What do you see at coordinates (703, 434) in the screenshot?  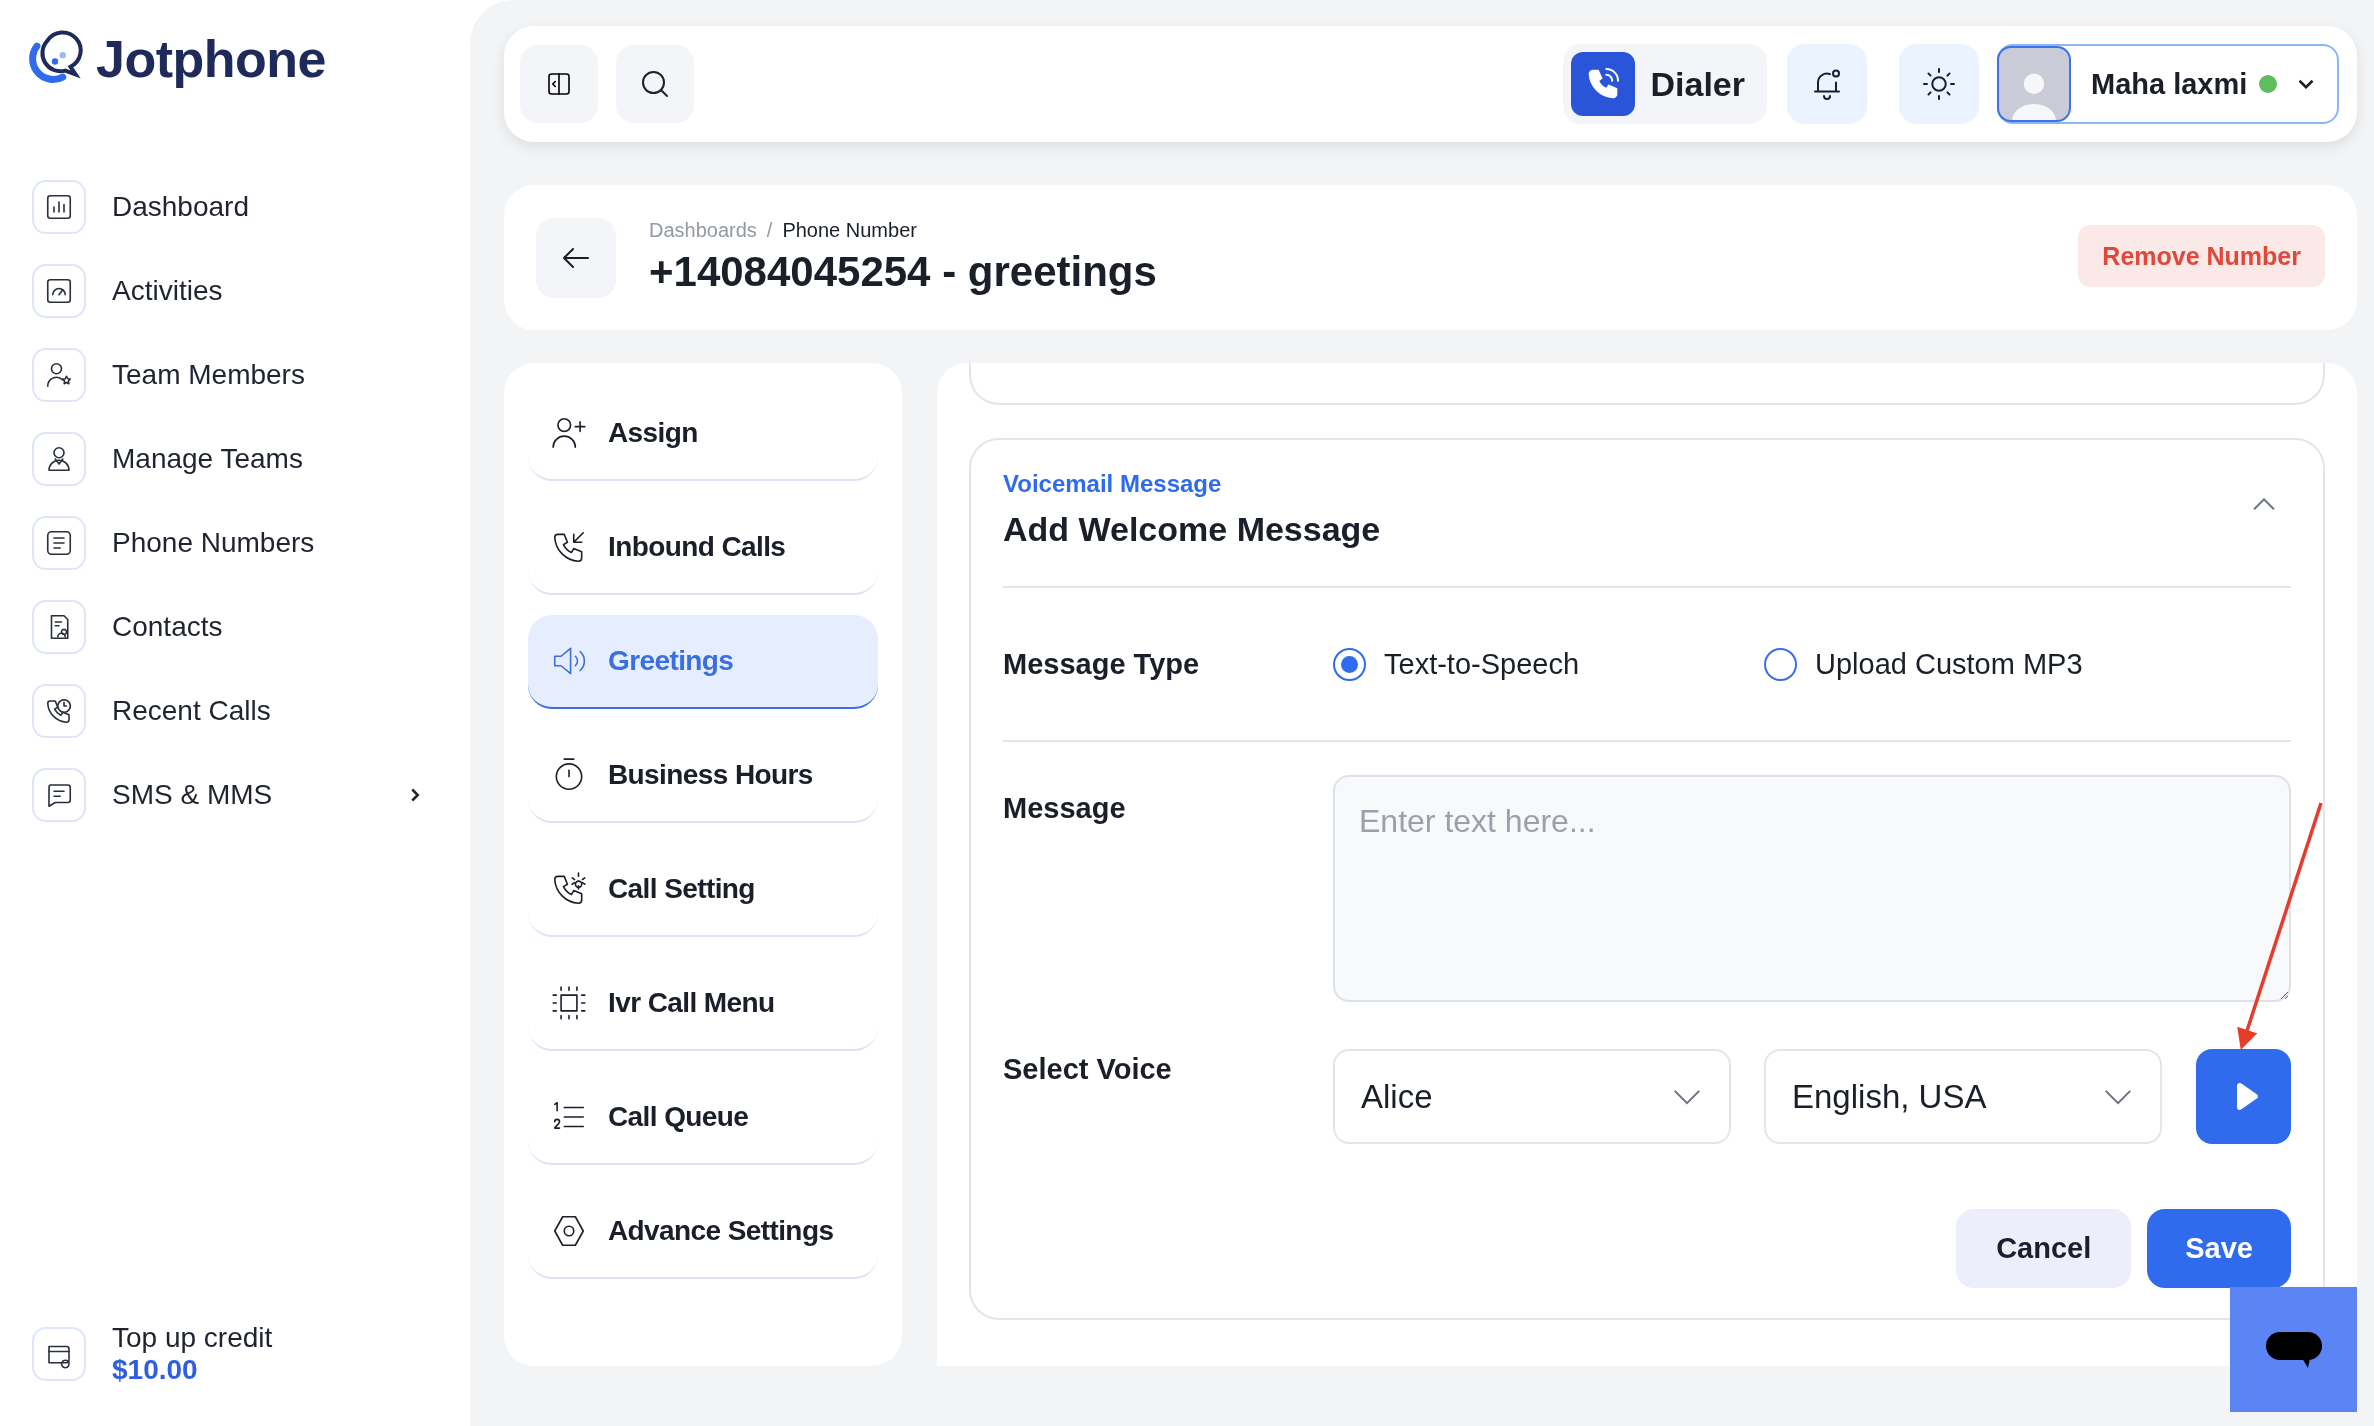 I see `menu-item: Assign` at bounding box center [703, 434].